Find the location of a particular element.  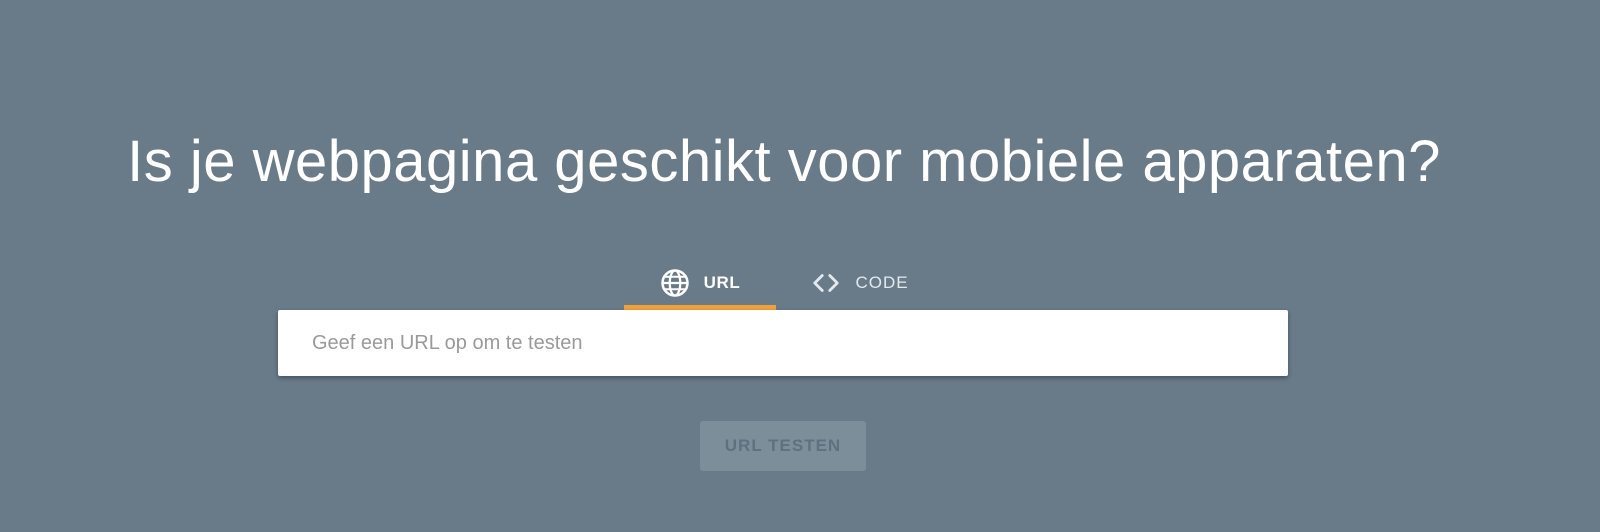

input-mode-tabs: URL CODE is located at coordinates (784, 283).